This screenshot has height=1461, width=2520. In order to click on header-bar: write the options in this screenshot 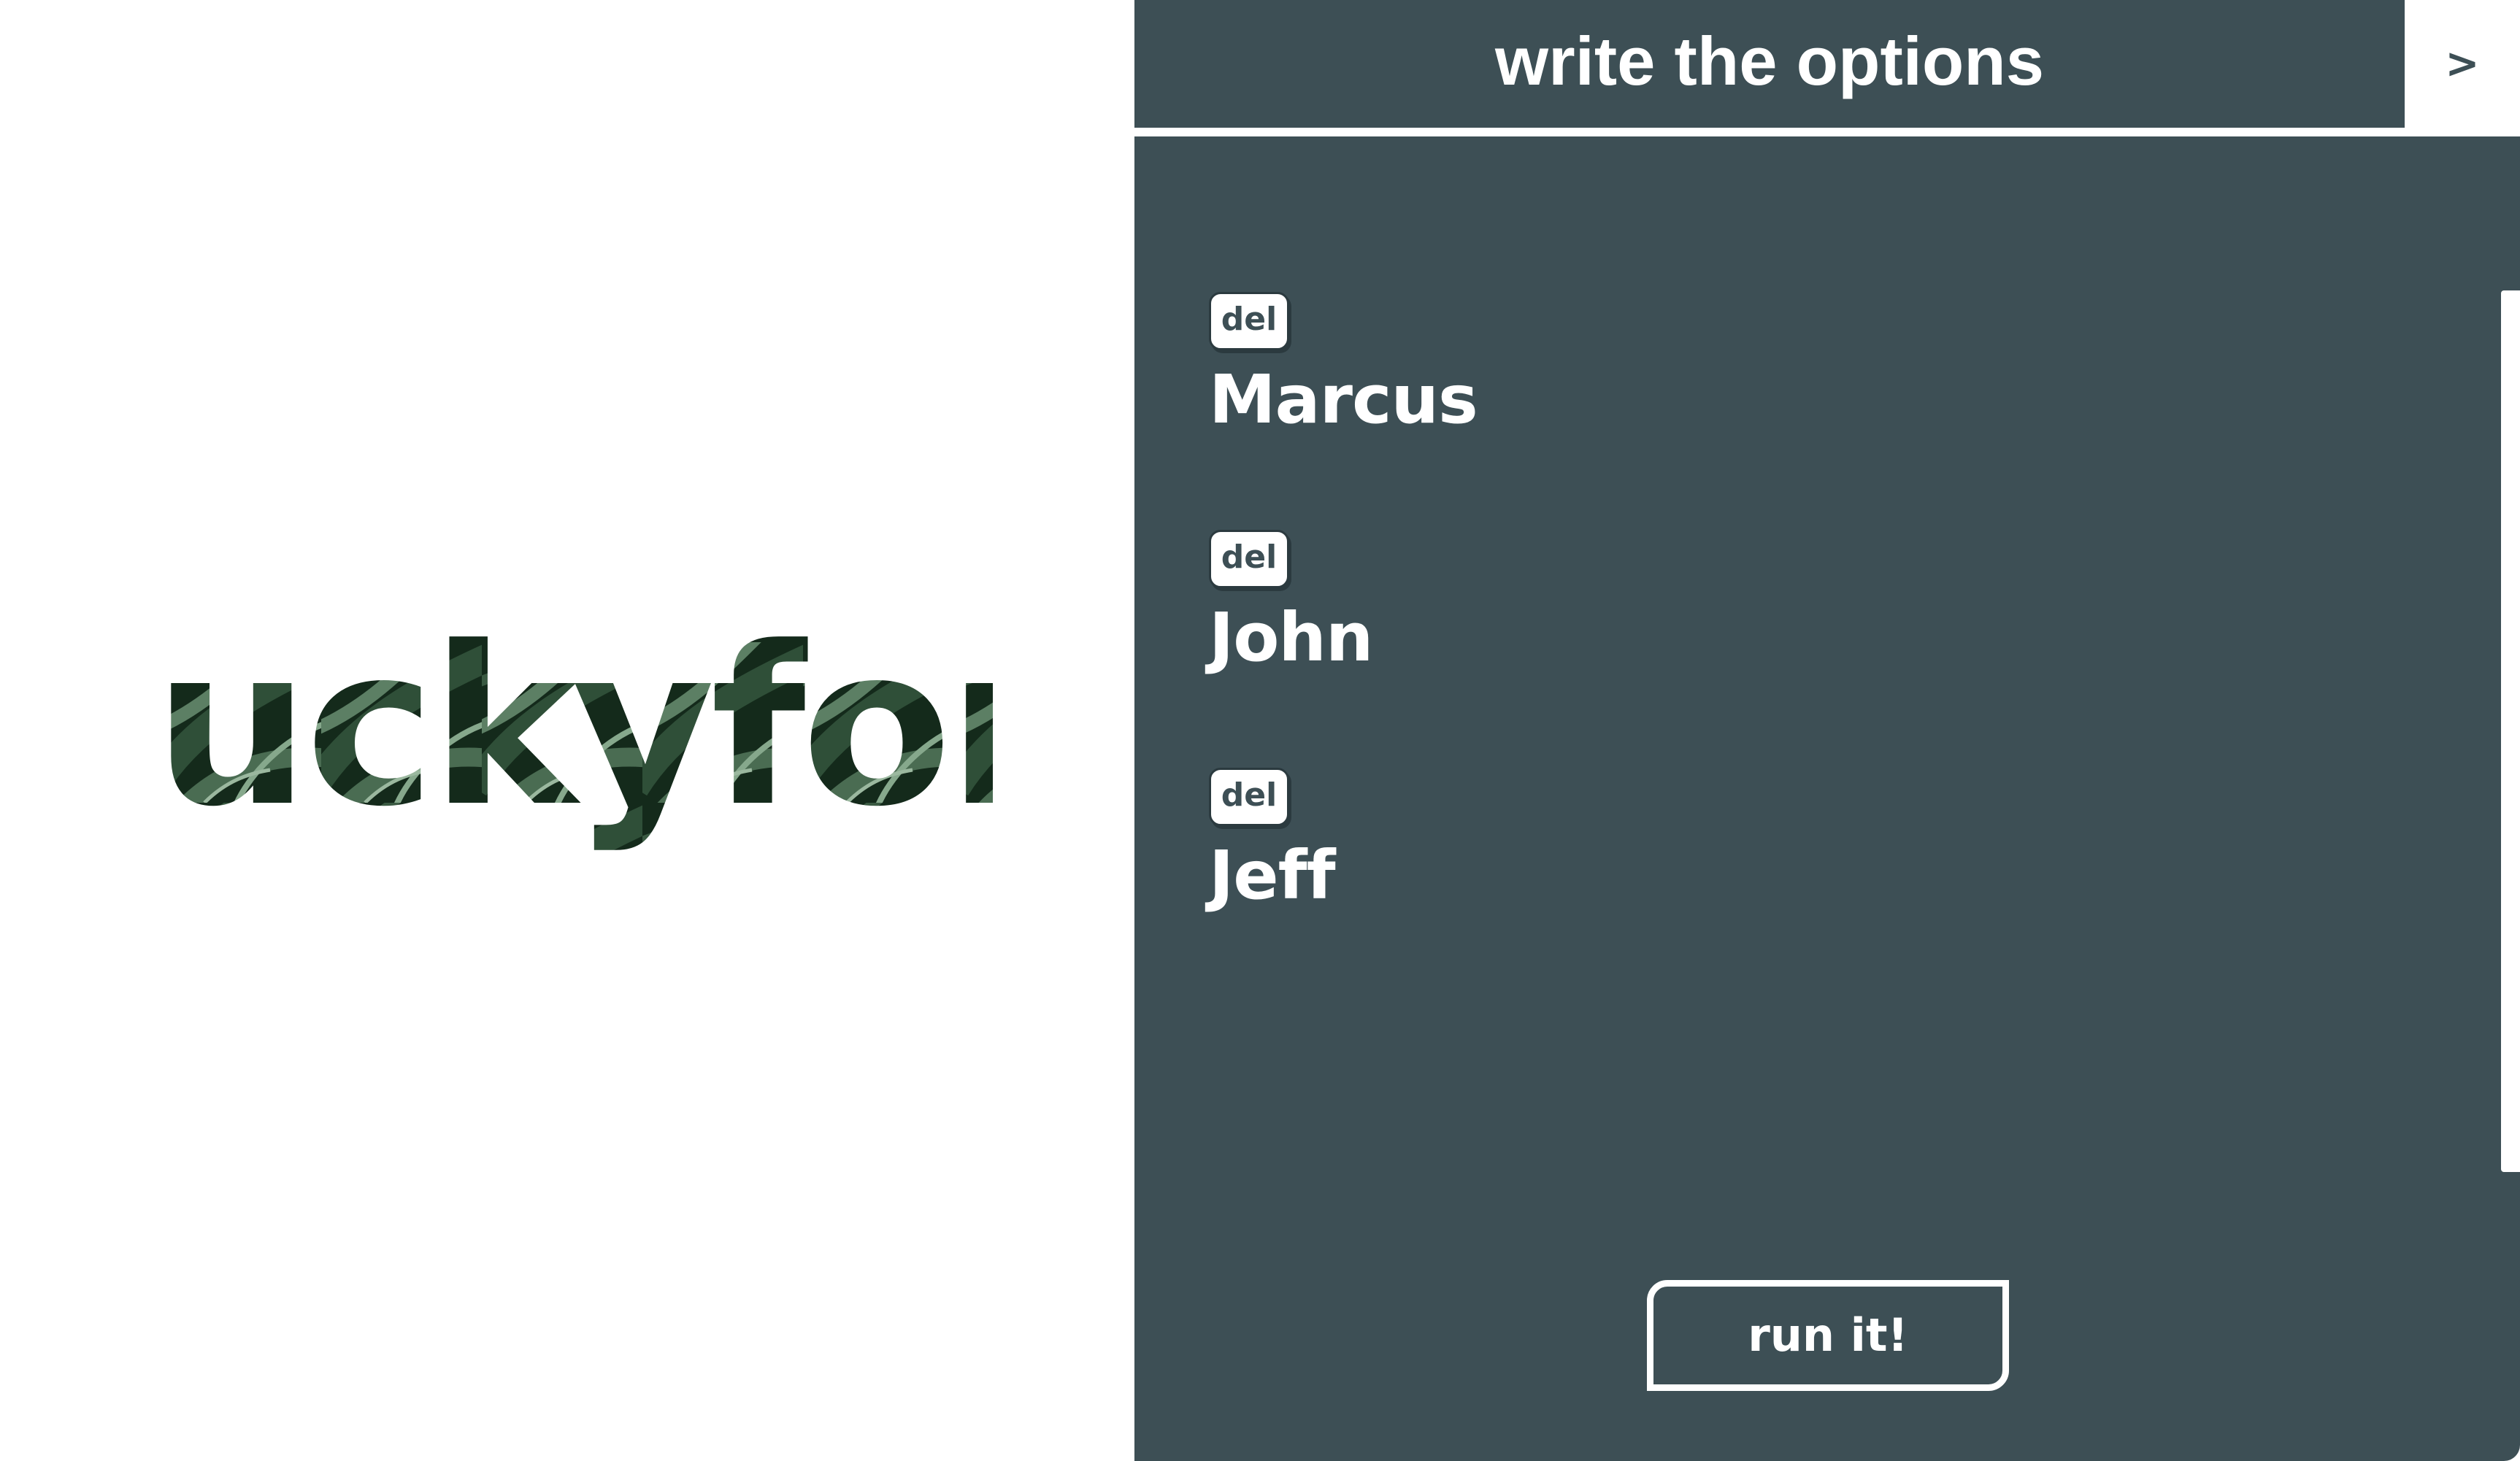, I will do `click(1769, 64)`.